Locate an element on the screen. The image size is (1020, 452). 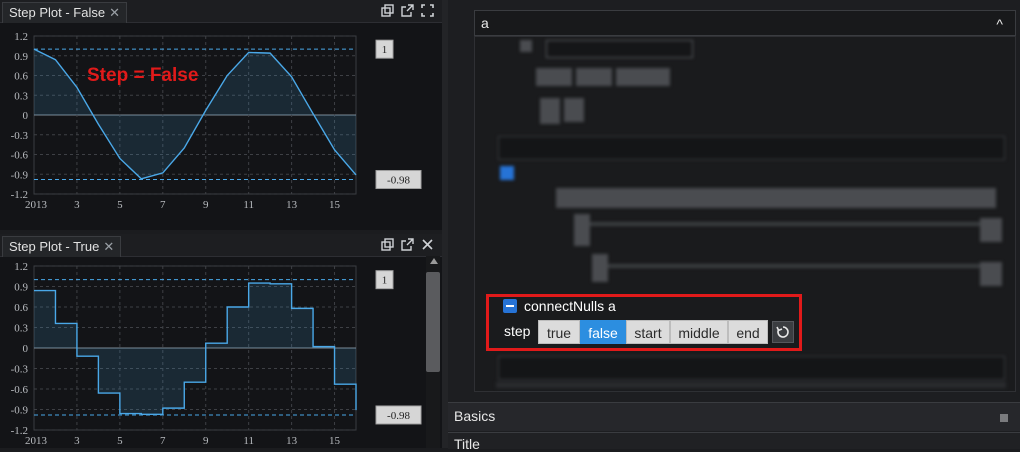
accordion-label: a is located at coordinates (485, 23).